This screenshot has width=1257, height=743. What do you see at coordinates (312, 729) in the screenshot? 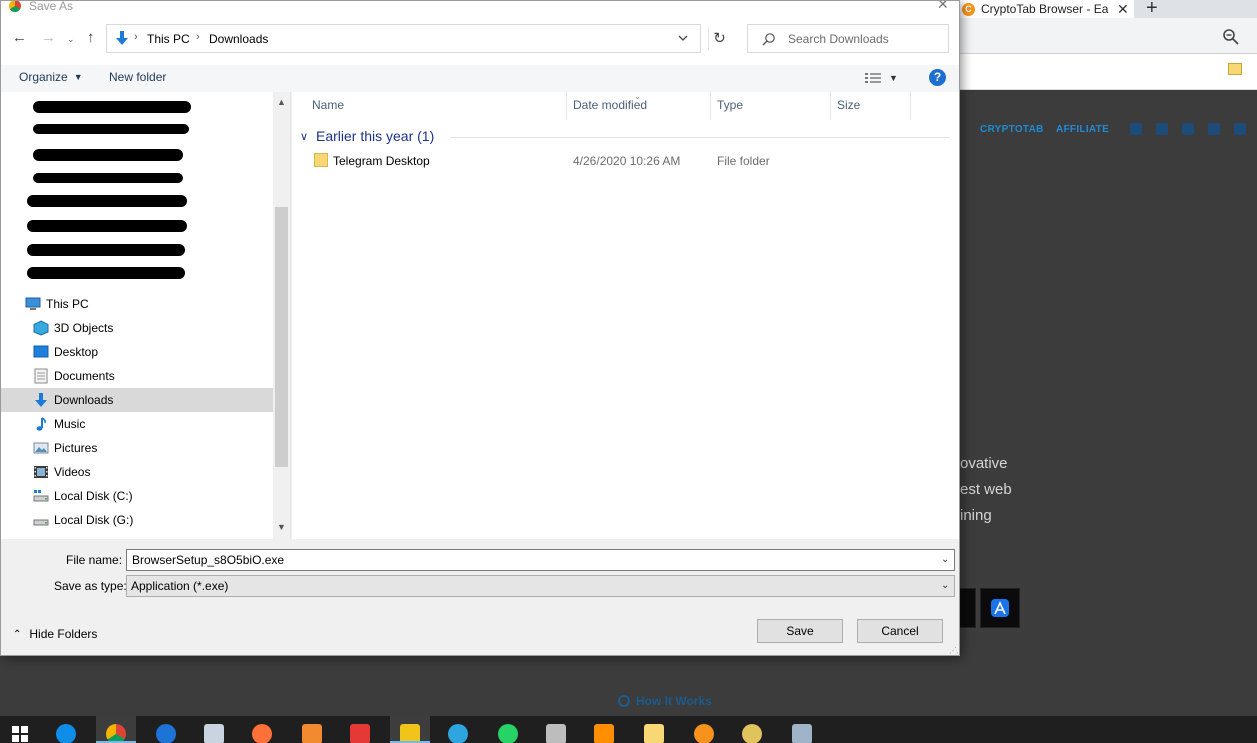
I see `code-editor-icon` at bounding box center [312, 729].